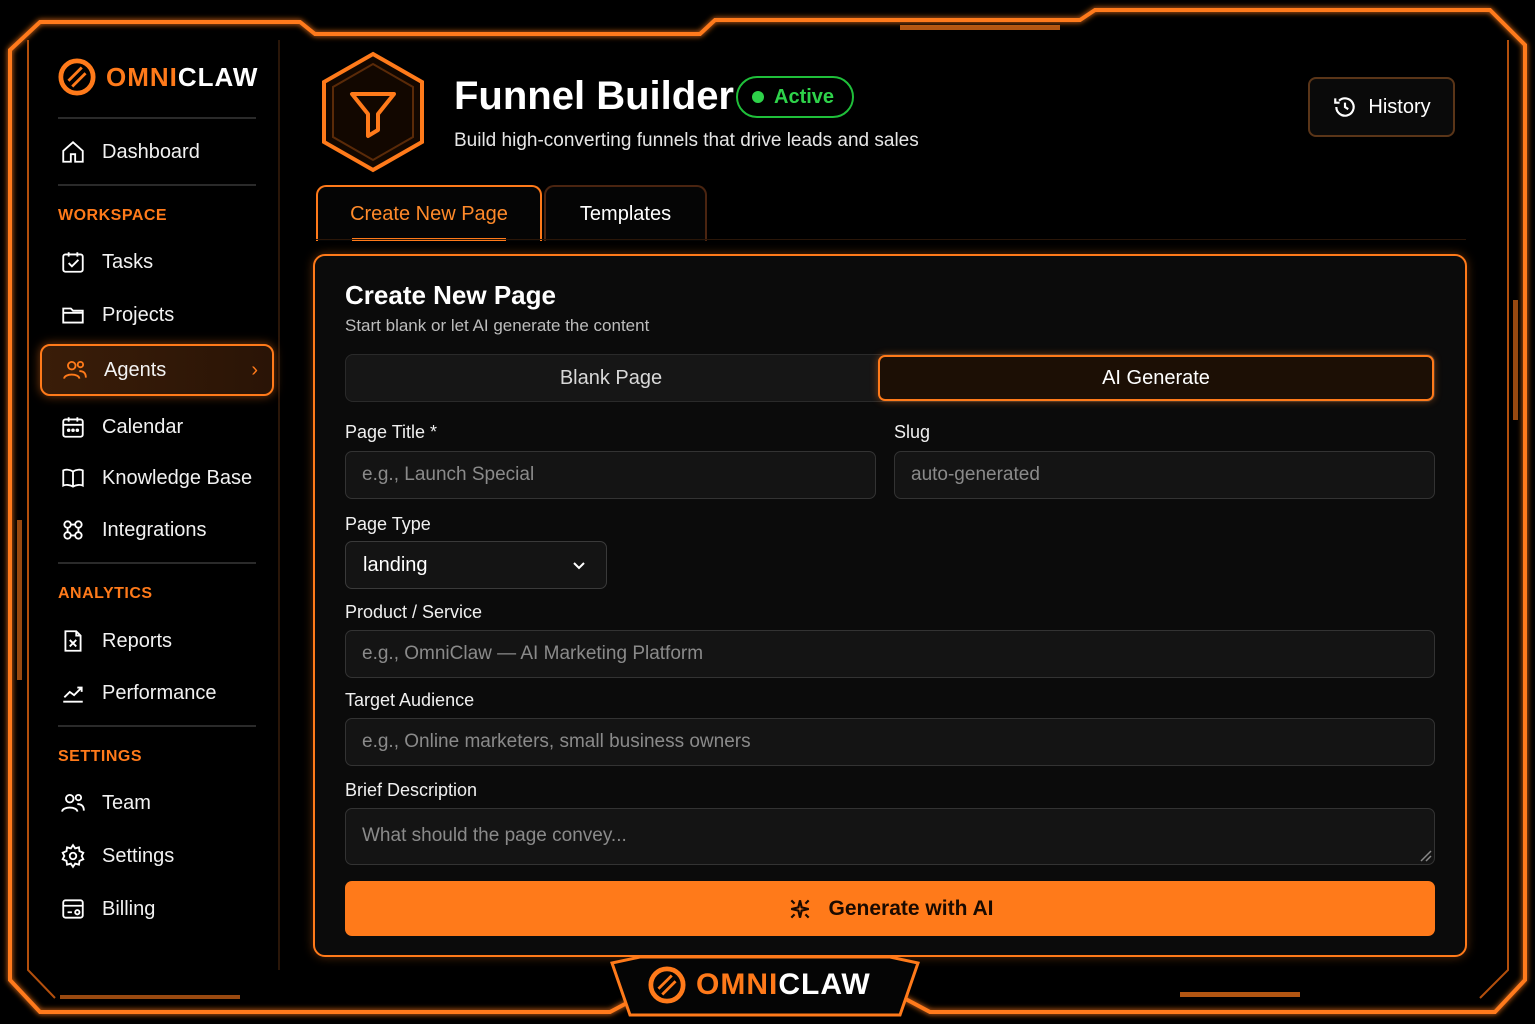 This screenshot has width=1535, height=1024. Describe the element at coordinates (912, 432) in the screenshot. I see `slug-label: Slug` at that location.